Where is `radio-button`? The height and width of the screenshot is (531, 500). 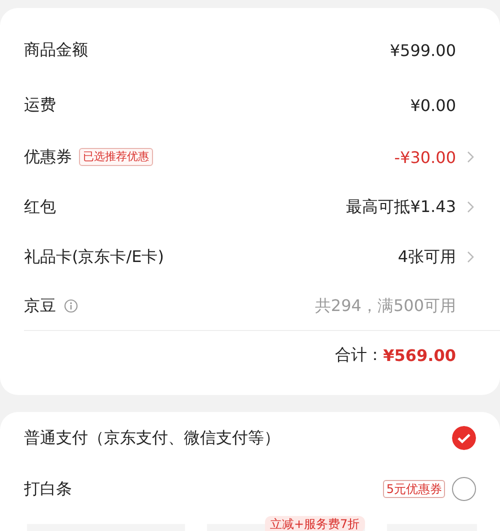
radio-button is located at coordinates (464, 489).